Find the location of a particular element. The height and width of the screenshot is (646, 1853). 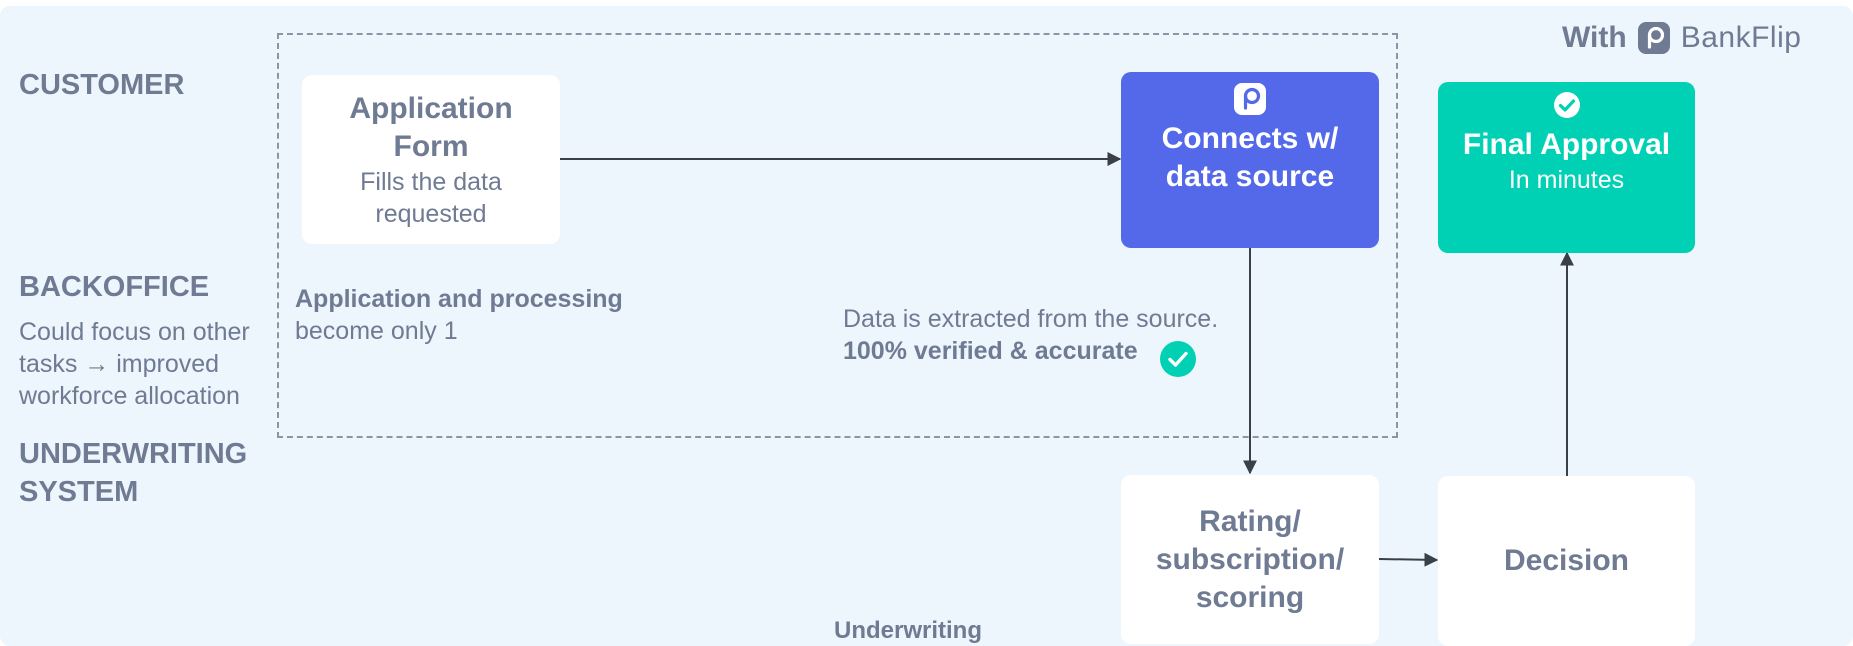

arrow-rating-to-decision is located at coordinates (1408, 559).